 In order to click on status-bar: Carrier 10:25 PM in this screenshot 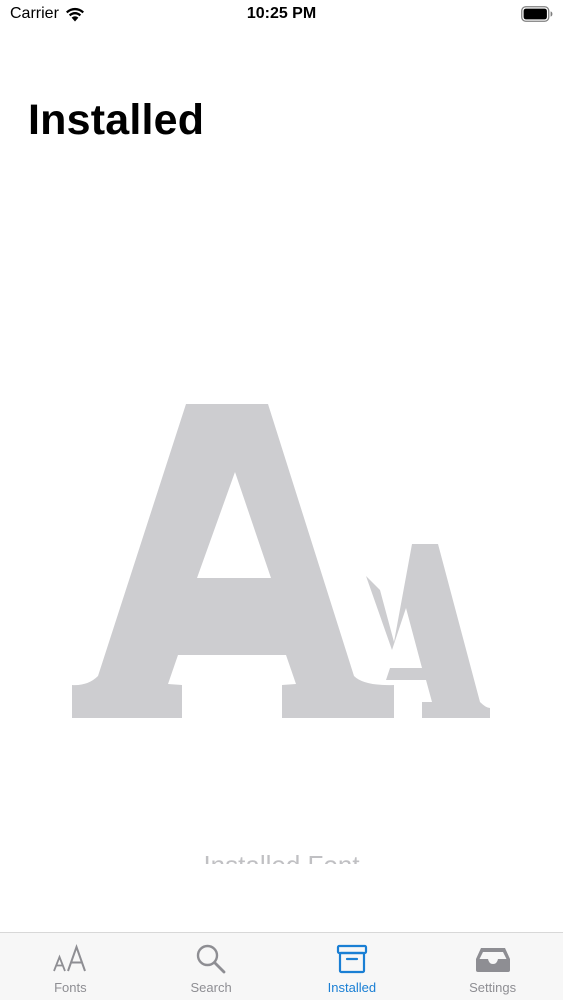, I will do `click(281, 15)`.